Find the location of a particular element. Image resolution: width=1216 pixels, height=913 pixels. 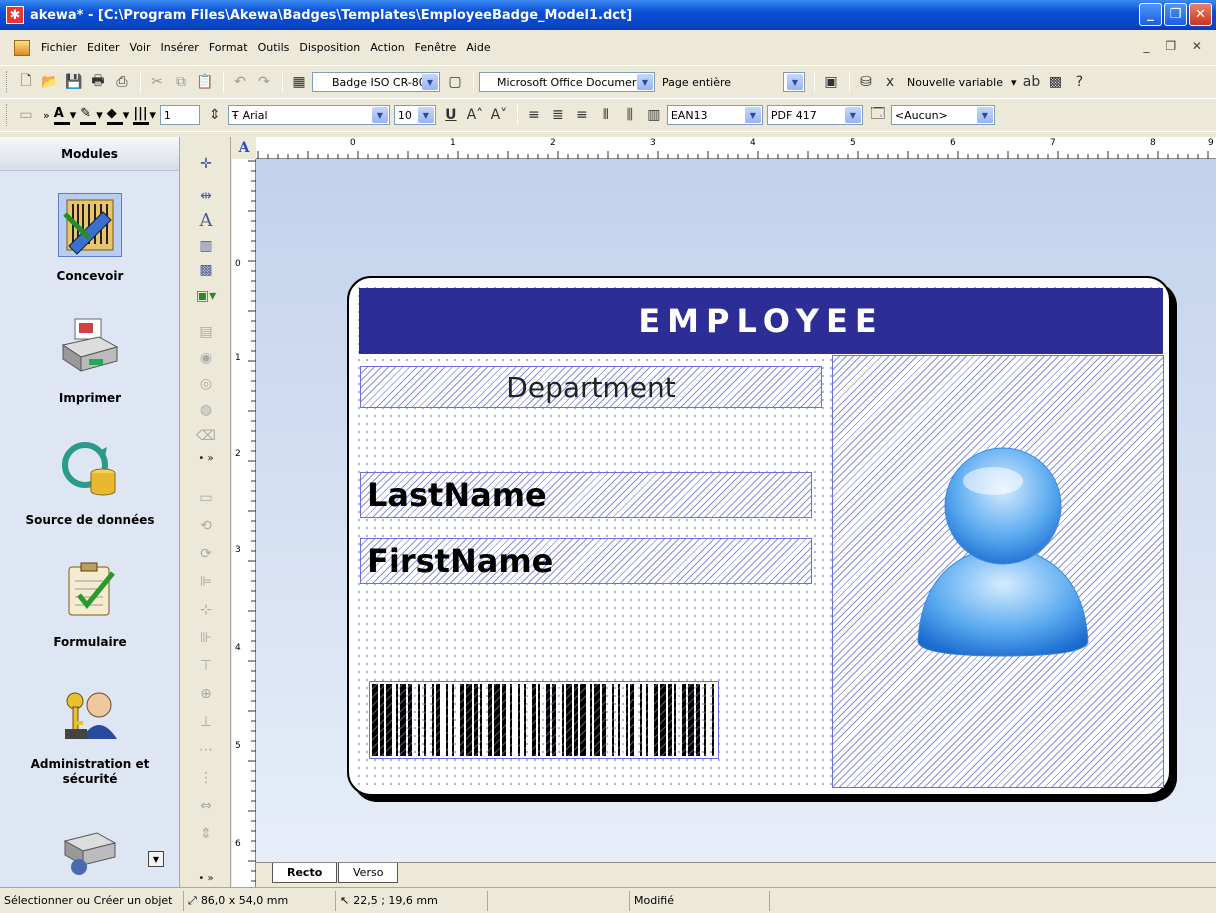

printer-select: Microsoft Office Documer ▼ is located at coordinates (567, 82).